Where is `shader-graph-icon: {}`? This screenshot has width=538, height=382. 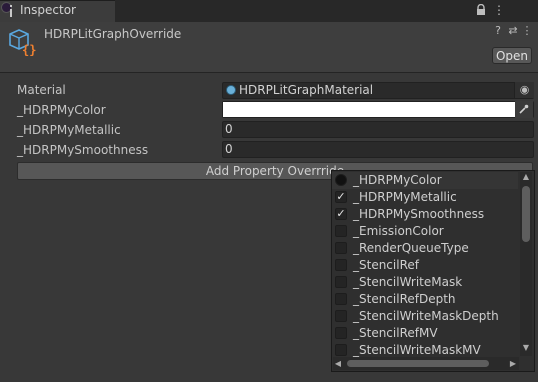
shader-graph-icon: {} is located at coordinates (22, 43).